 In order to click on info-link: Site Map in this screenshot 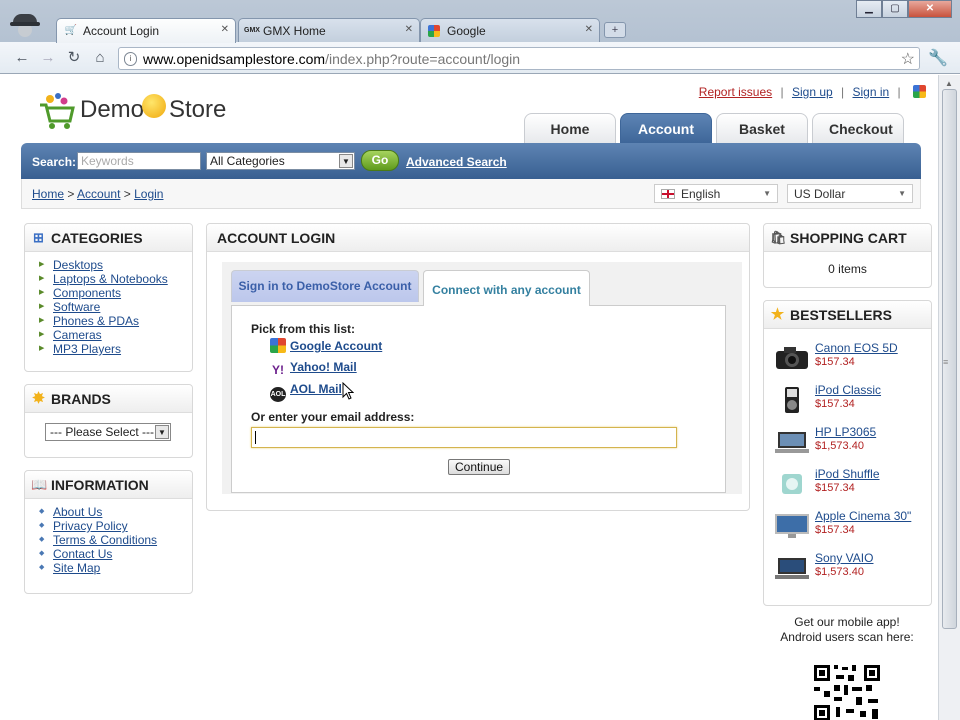, I will do `click(76, 568)`.